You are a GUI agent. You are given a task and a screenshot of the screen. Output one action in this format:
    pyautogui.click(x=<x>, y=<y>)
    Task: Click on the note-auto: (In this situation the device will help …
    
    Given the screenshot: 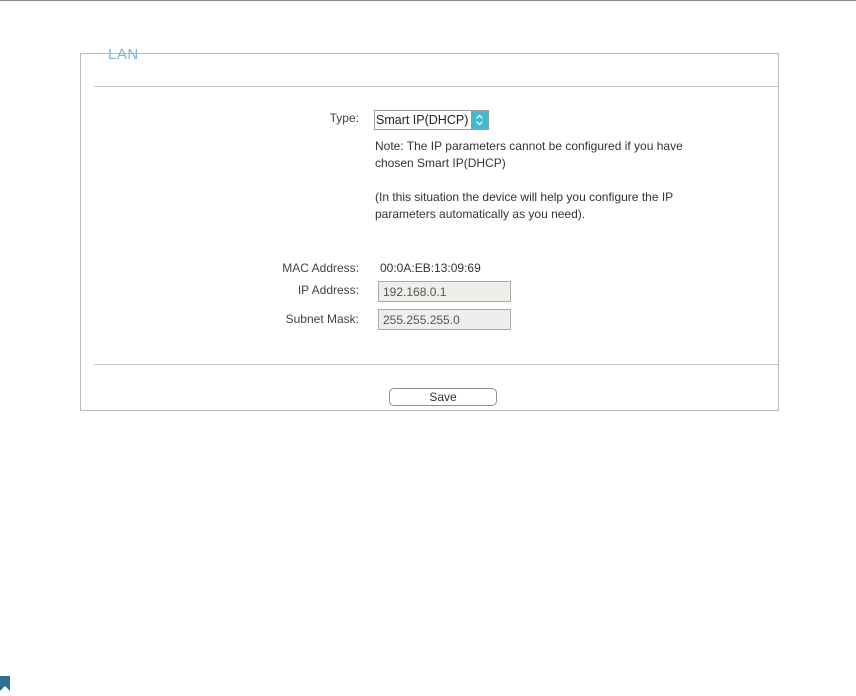 What is the action you would take?
    pyautogui.click(x=550, y=206)
    